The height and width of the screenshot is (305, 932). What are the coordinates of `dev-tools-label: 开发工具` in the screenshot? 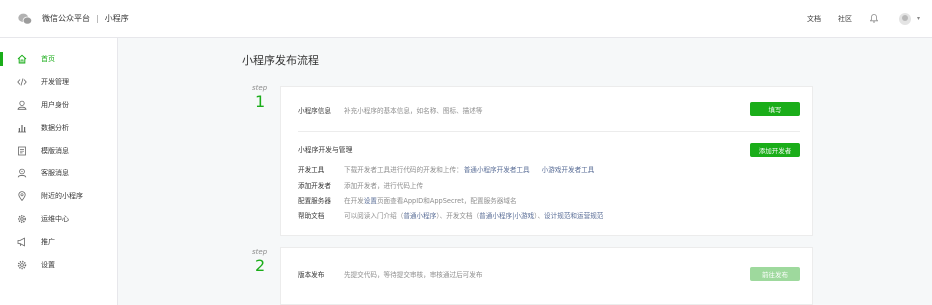 It's located at (311, 170).